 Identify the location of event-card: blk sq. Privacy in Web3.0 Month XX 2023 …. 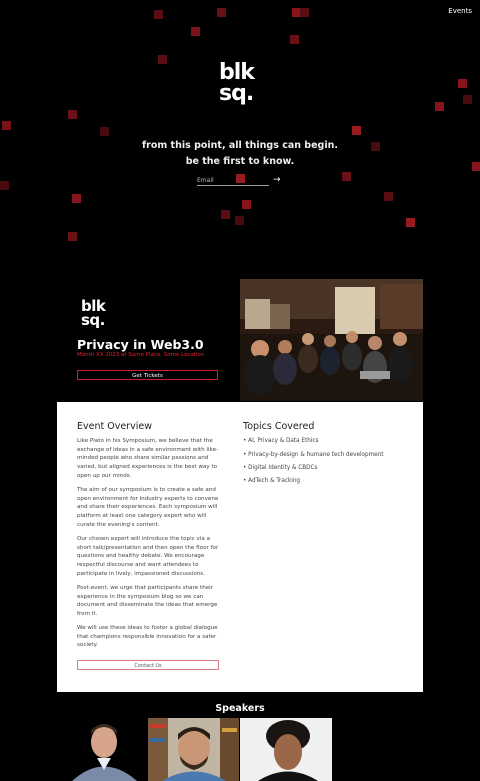
(240, 340).